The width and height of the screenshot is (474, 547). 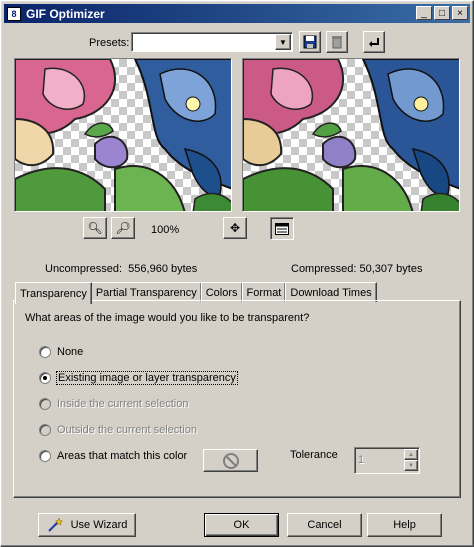 I want to click on undo-arrow-icon, so click(x=374, y=42).